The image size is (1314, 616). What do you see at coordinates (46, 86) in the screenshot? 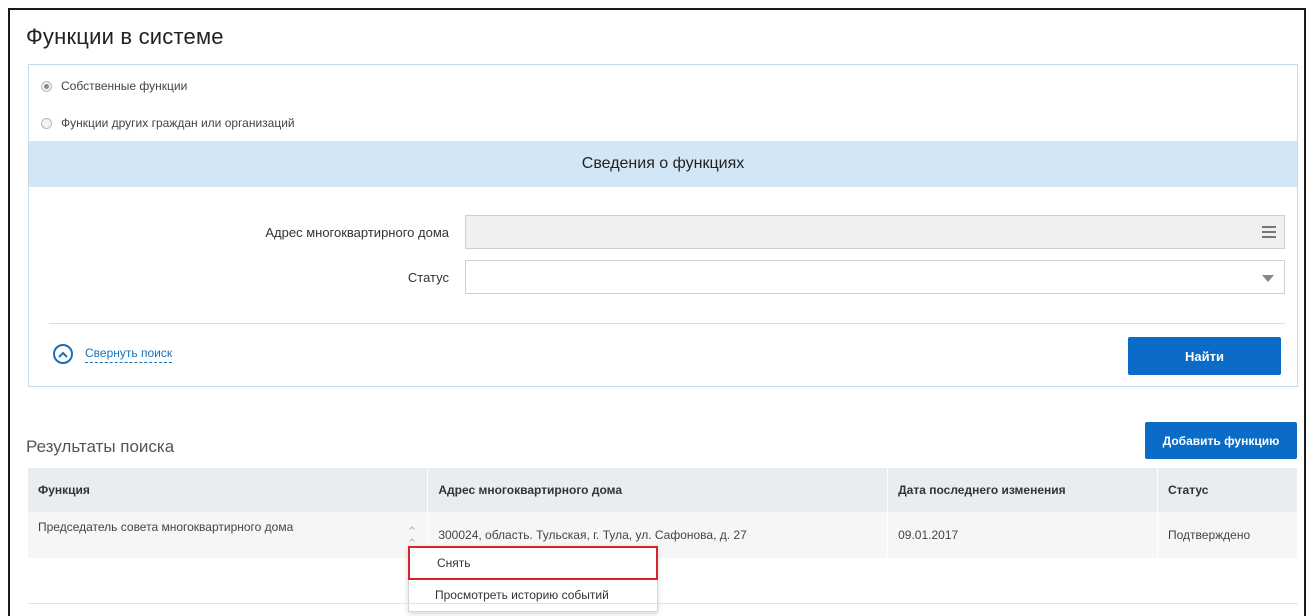
I see `radio-button-checked` at bounding box center [46, 86].